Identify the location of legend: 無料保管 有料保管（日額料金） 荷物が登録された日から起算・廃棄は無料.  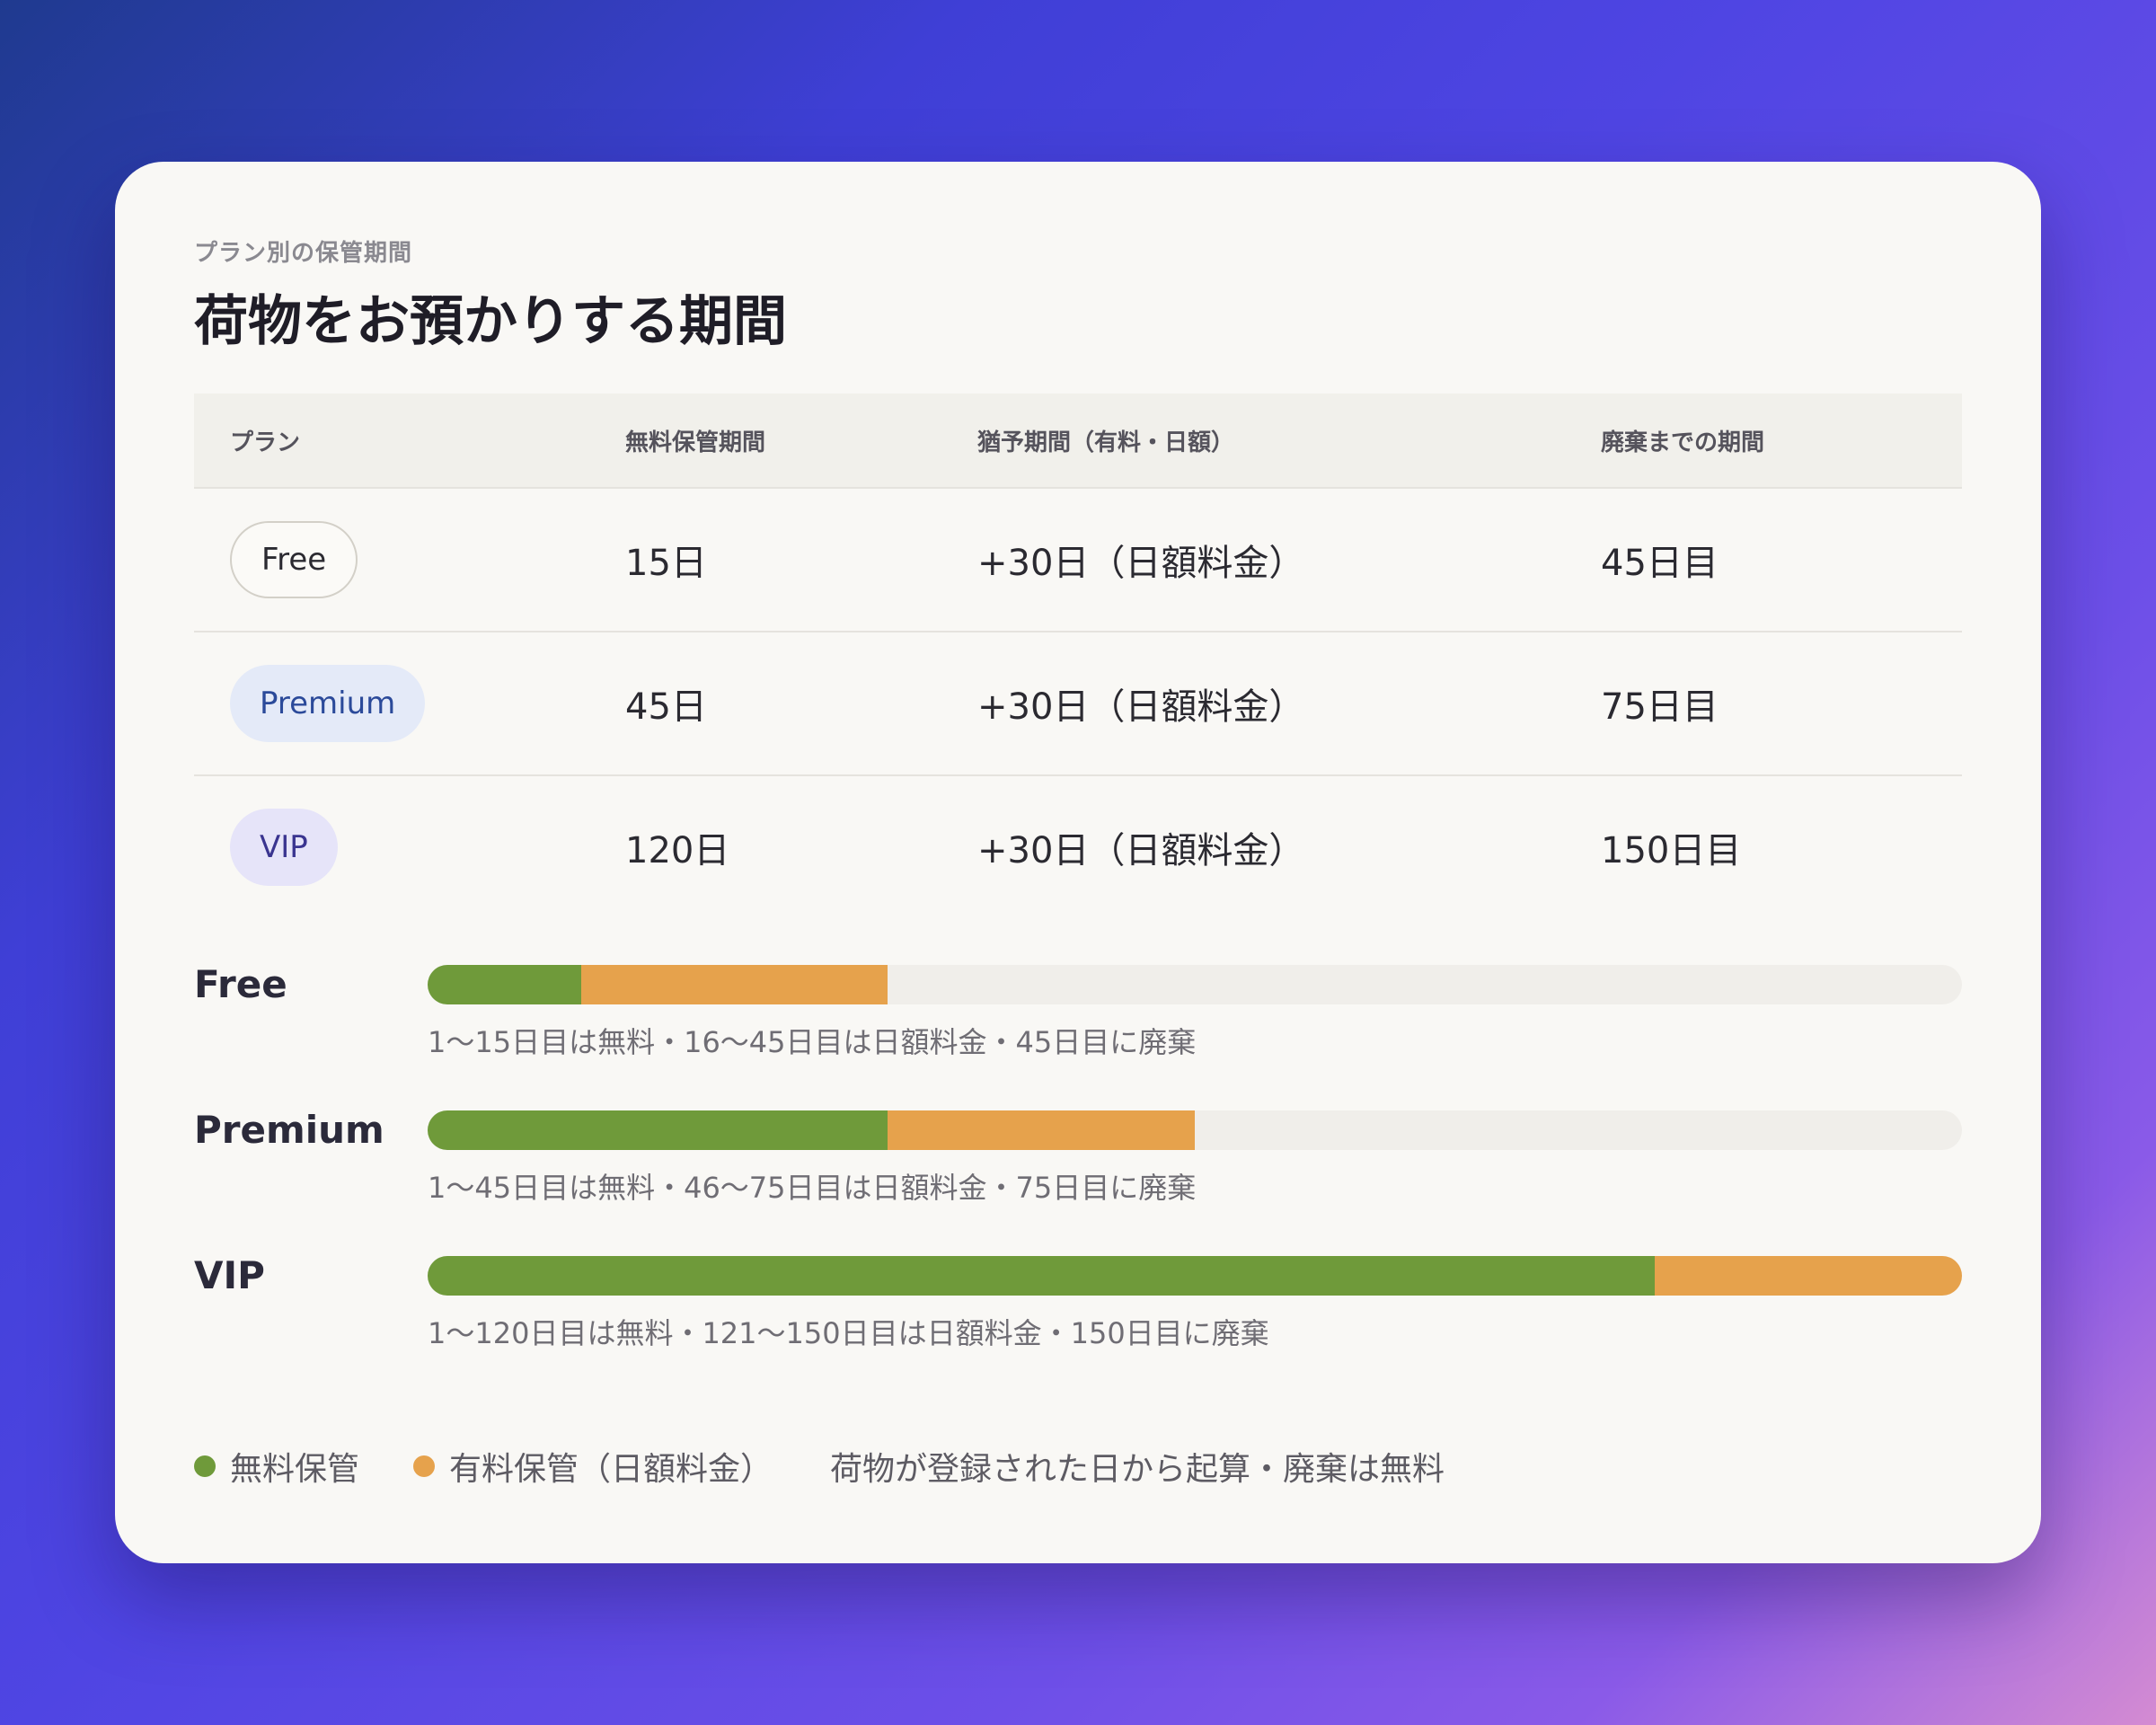
(819, 1466).